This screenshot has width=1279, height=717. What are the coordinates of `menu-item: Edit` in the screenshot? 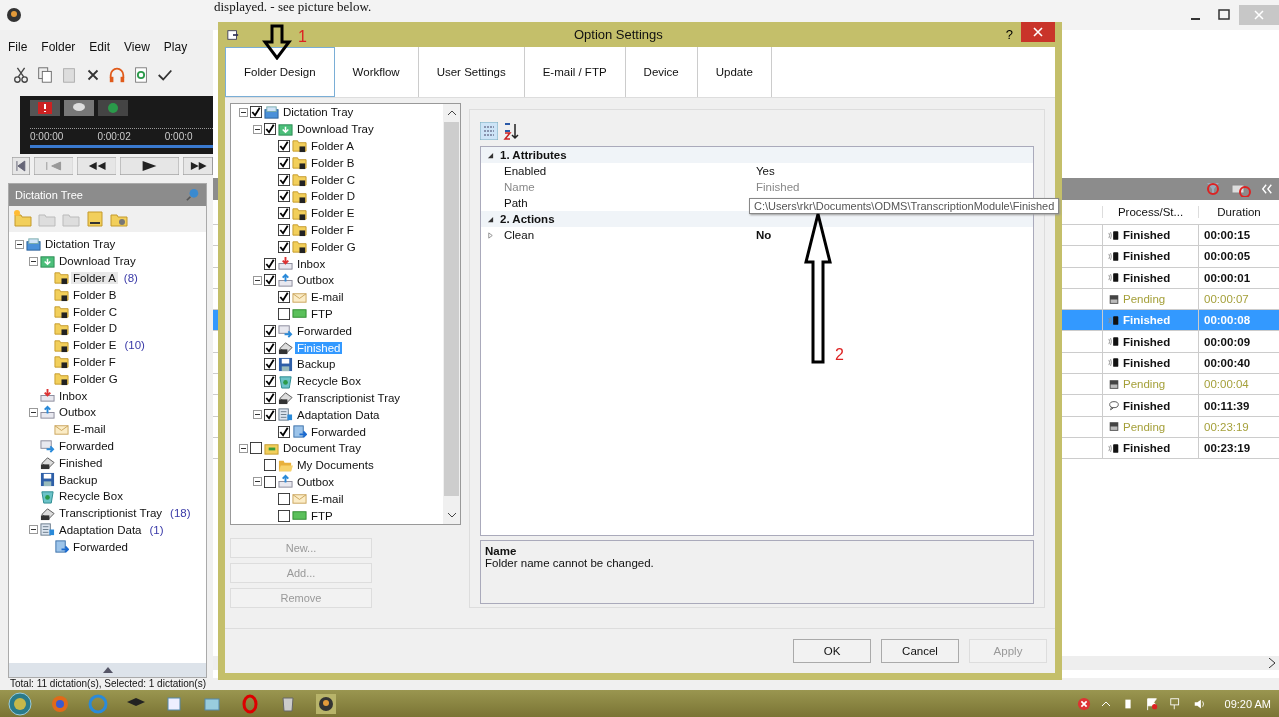 It's located at (100, 47).